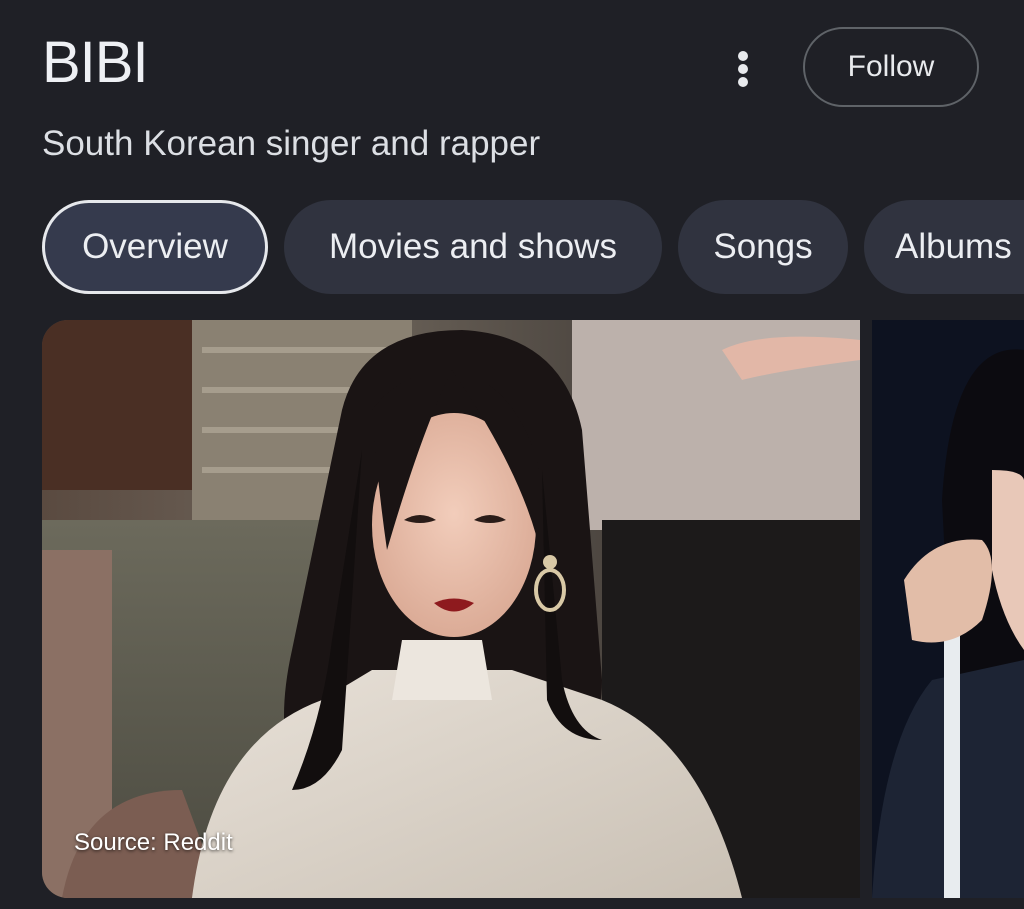  I want to click on tab-songs: Songs, so click(763, 247).